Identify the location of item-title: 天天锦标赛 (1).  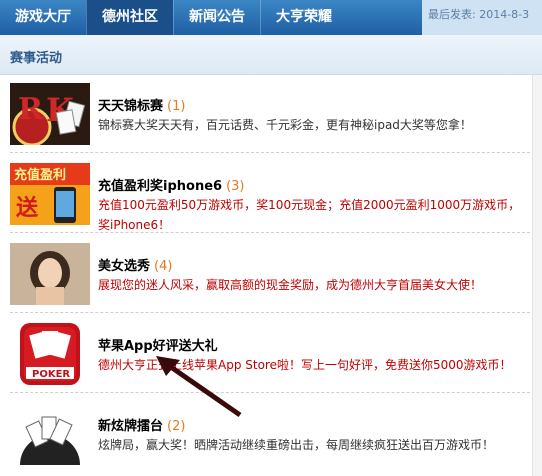
(141, 104).